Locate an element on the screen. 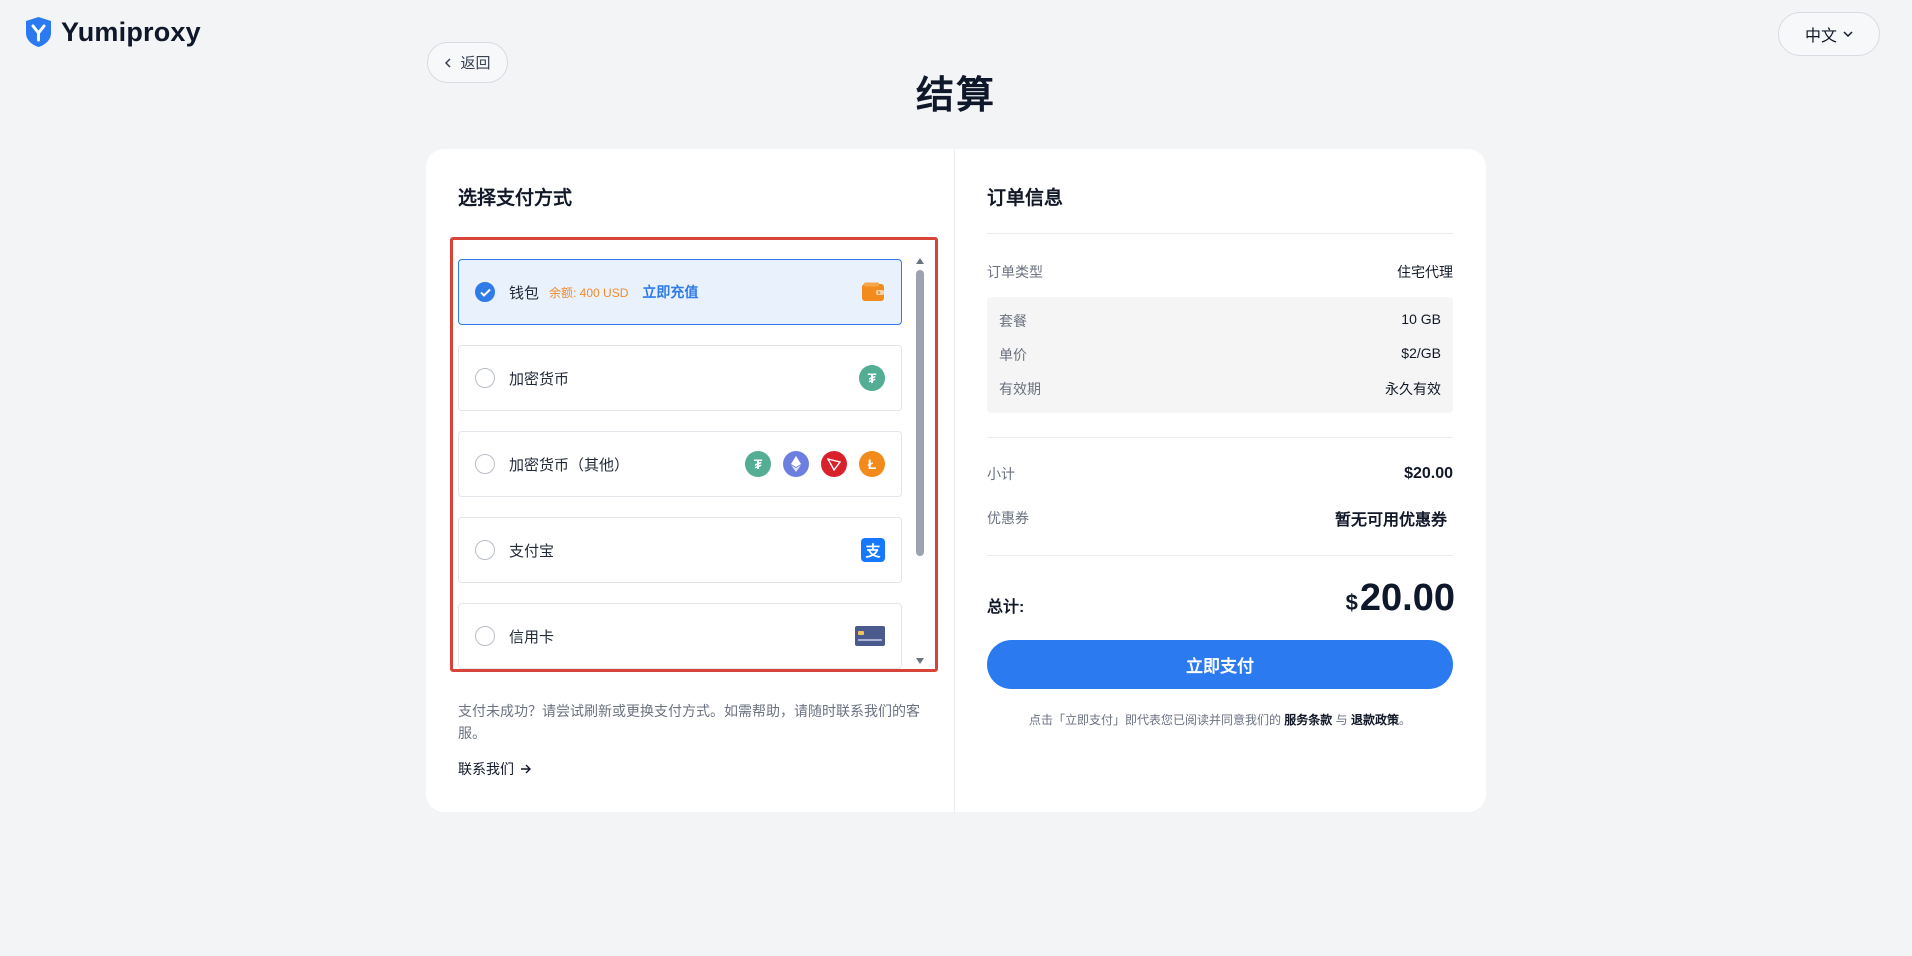 This screenshot has height=956, width=1912. chevron-down-icon is located at coordinates (1848, 34).